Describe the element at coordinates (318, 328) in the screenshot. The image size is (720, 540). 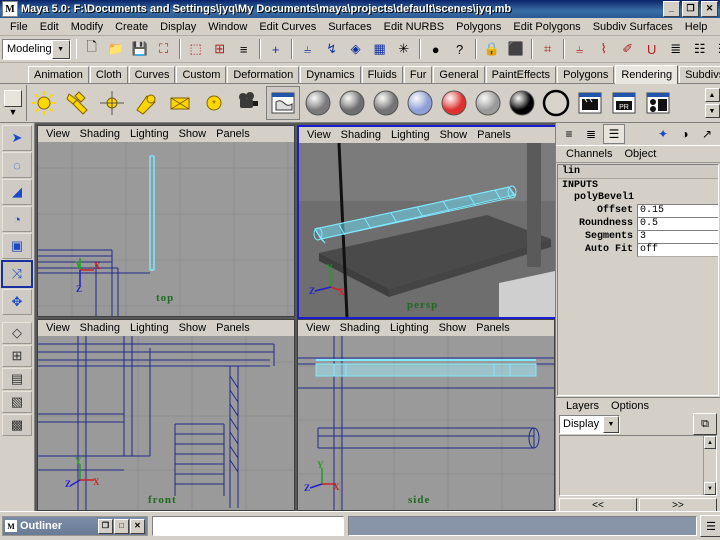
I see `viewport-side-menu-view: View` at that location.